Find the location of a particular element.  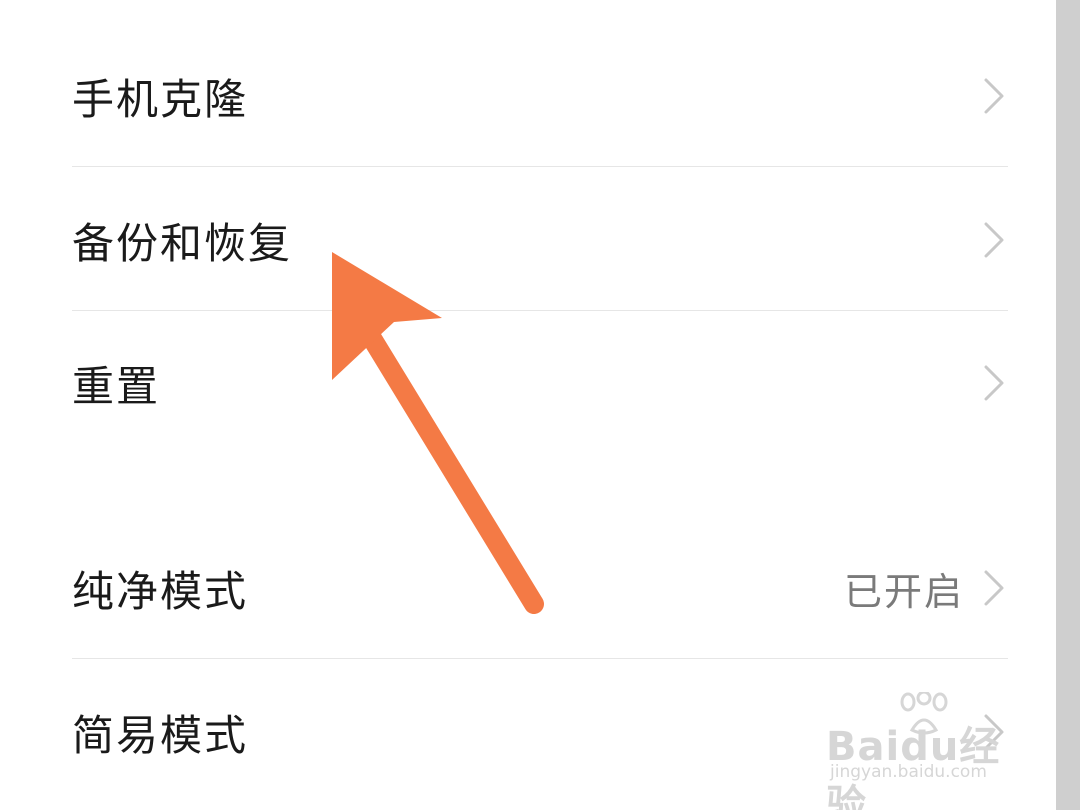

status-value: 已开启 is located at coordinates (903, 591).